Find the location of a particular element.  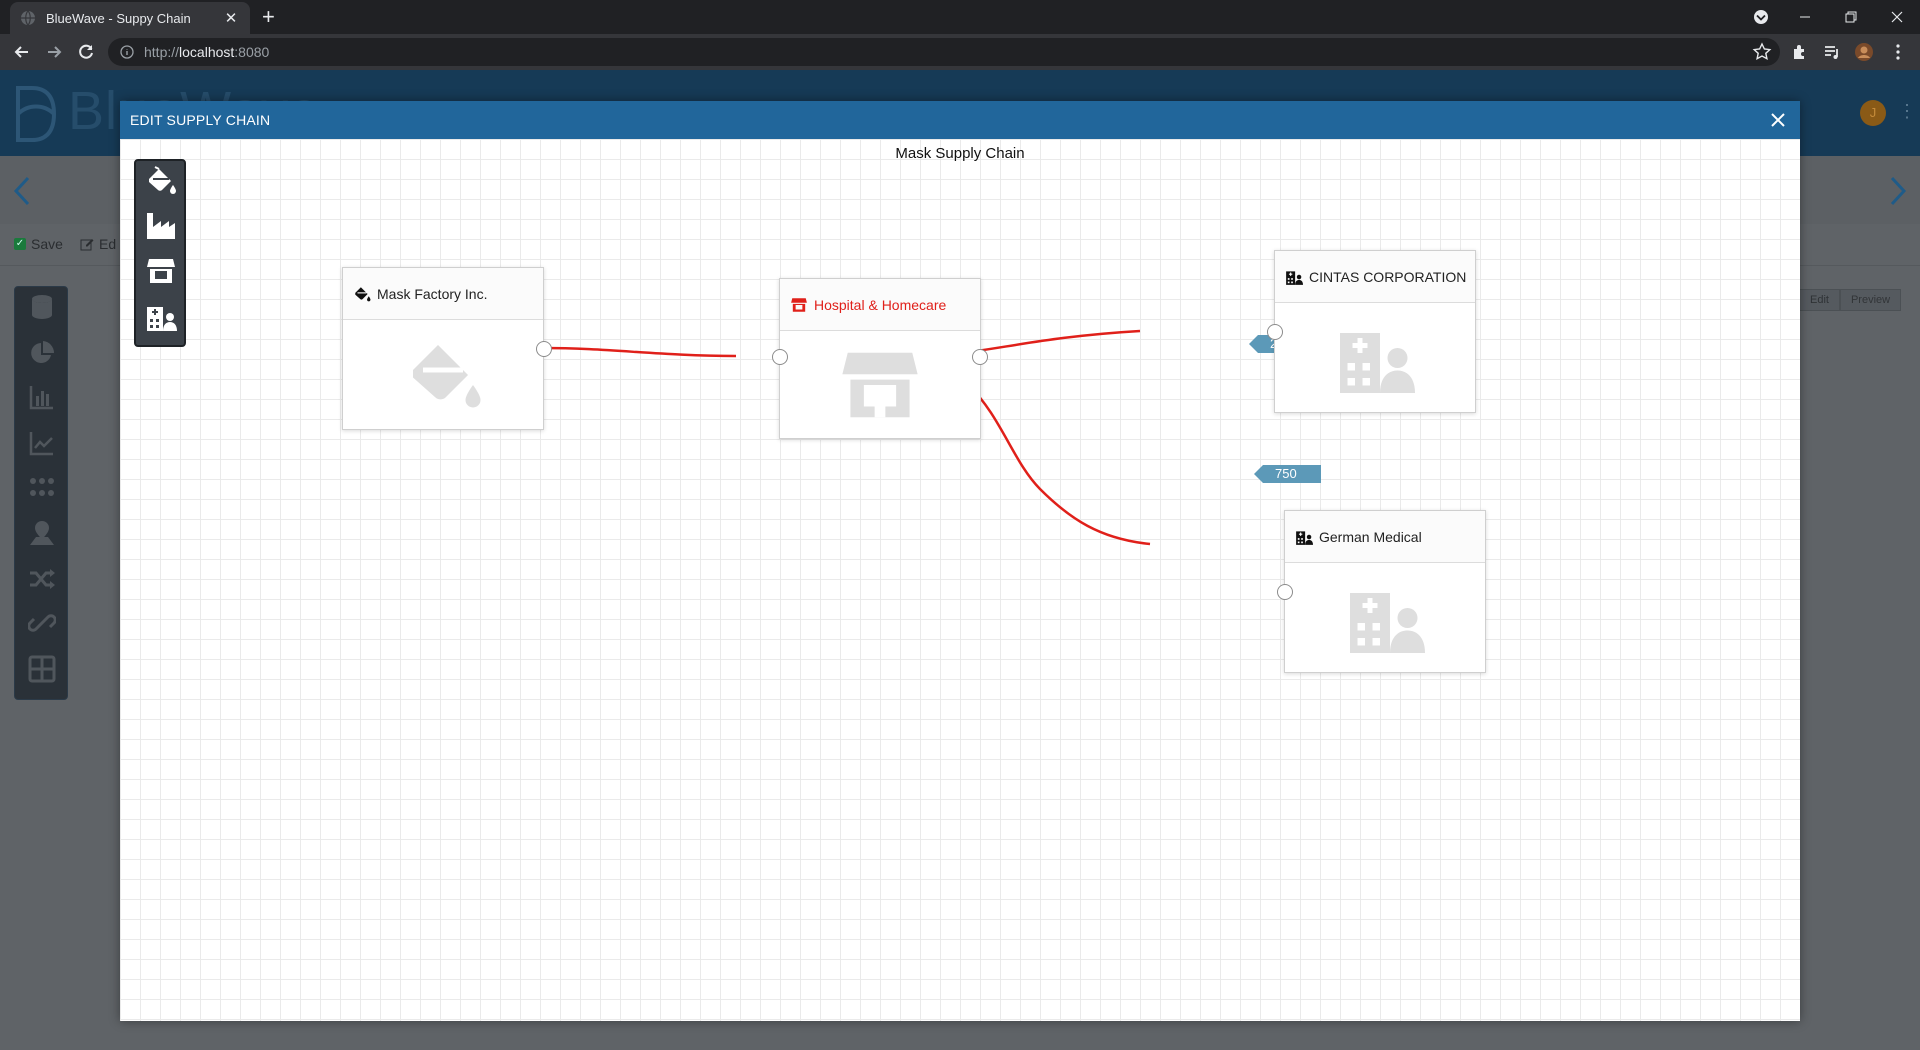

node-hospital-homecare: Hospital & Homecare is located at coordinates (880, 358).